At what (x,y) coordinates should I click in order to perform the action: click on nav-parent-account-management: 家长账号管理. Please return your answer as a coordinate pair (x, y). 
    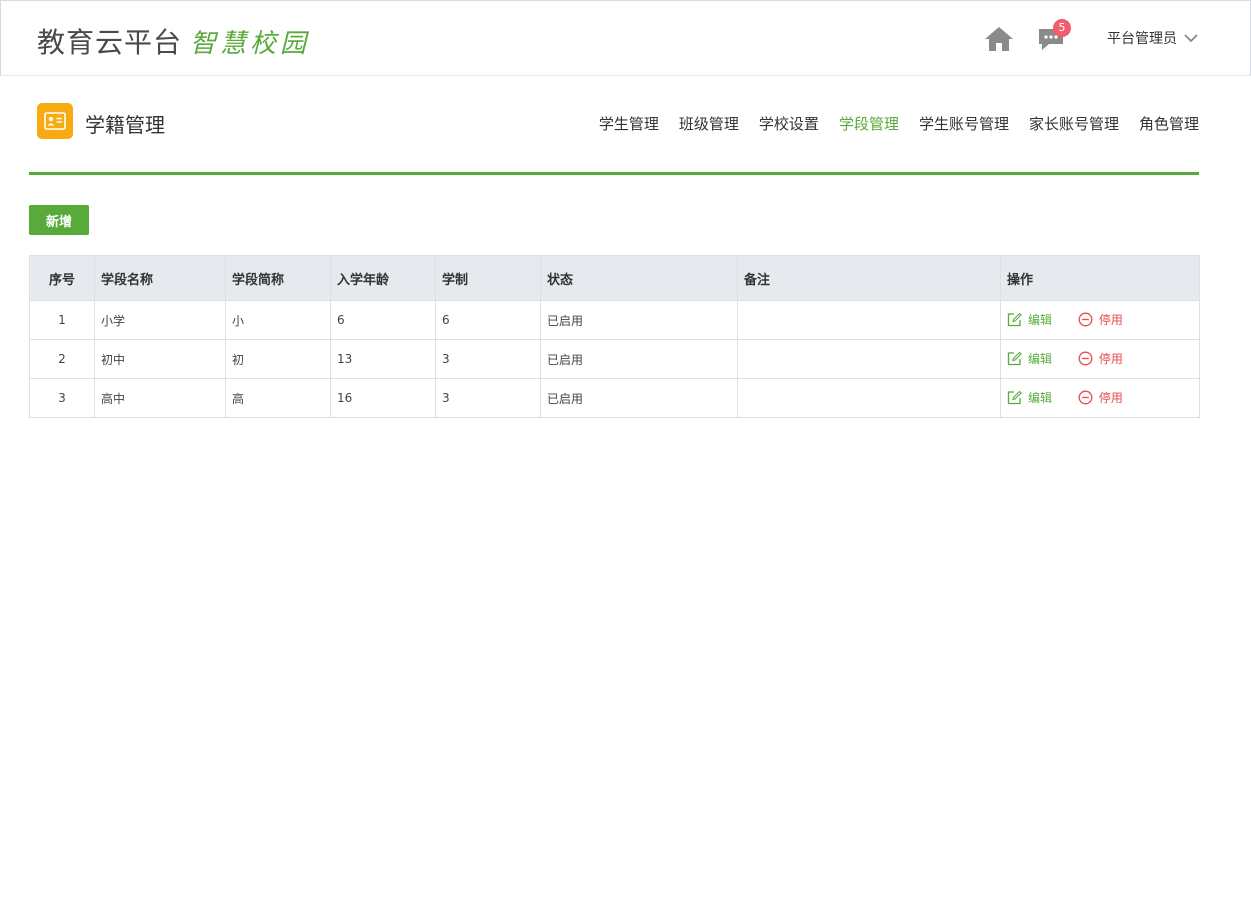
    Looking at the image, I should click on (1074, 123).